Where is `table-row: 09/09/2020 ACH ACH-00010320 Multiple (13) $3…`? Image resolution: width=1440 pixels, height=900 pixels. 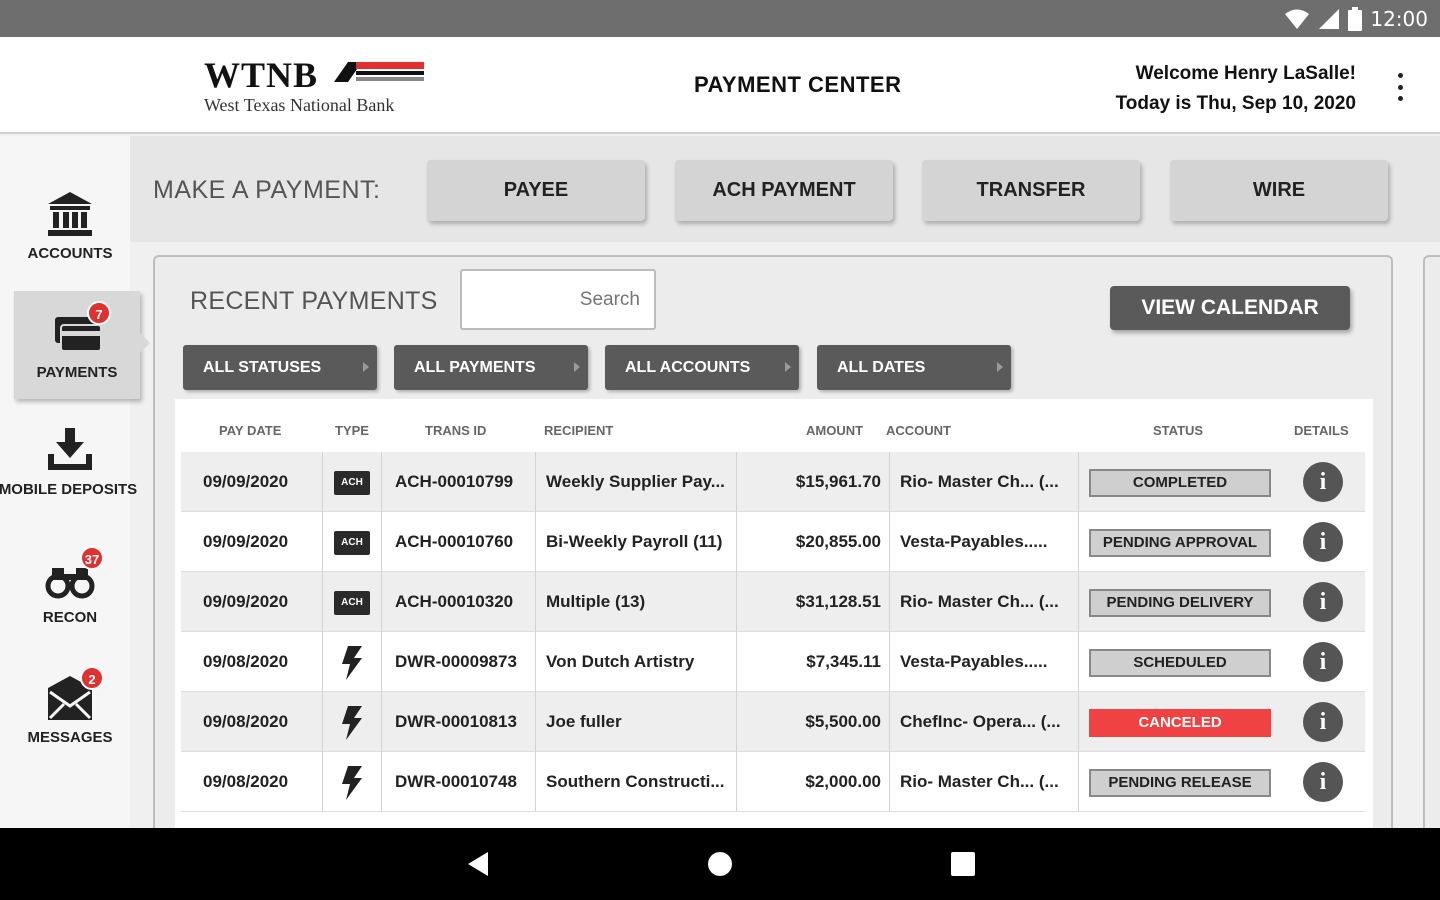
table-row: 09/09/2020 ACH ACH-00010320 Multiple (13) $3… is located at coordinates (773, 602).